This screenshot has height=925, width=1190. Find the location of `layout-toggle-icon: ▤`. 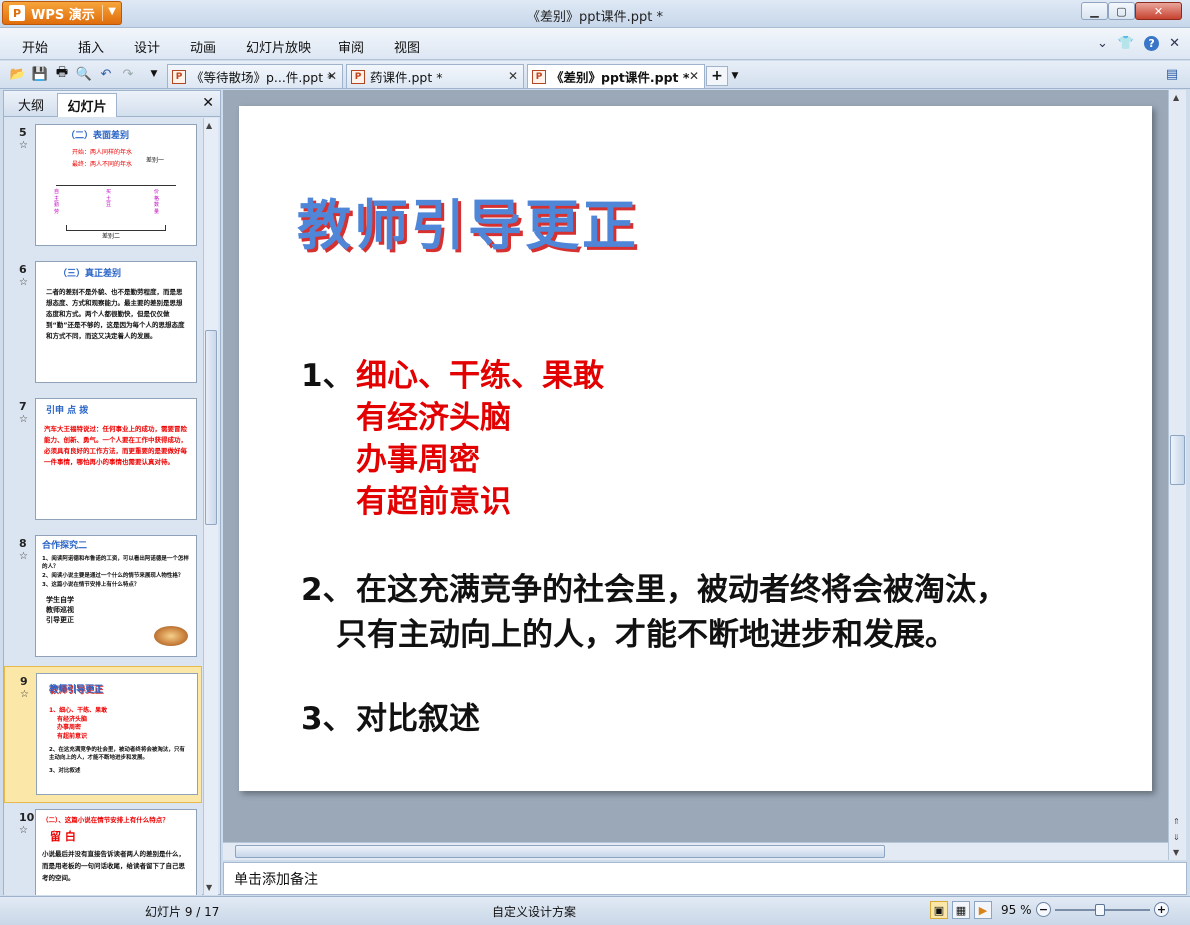

layout-toggle-icon: ▤ is located at coordinates (1172, 74).